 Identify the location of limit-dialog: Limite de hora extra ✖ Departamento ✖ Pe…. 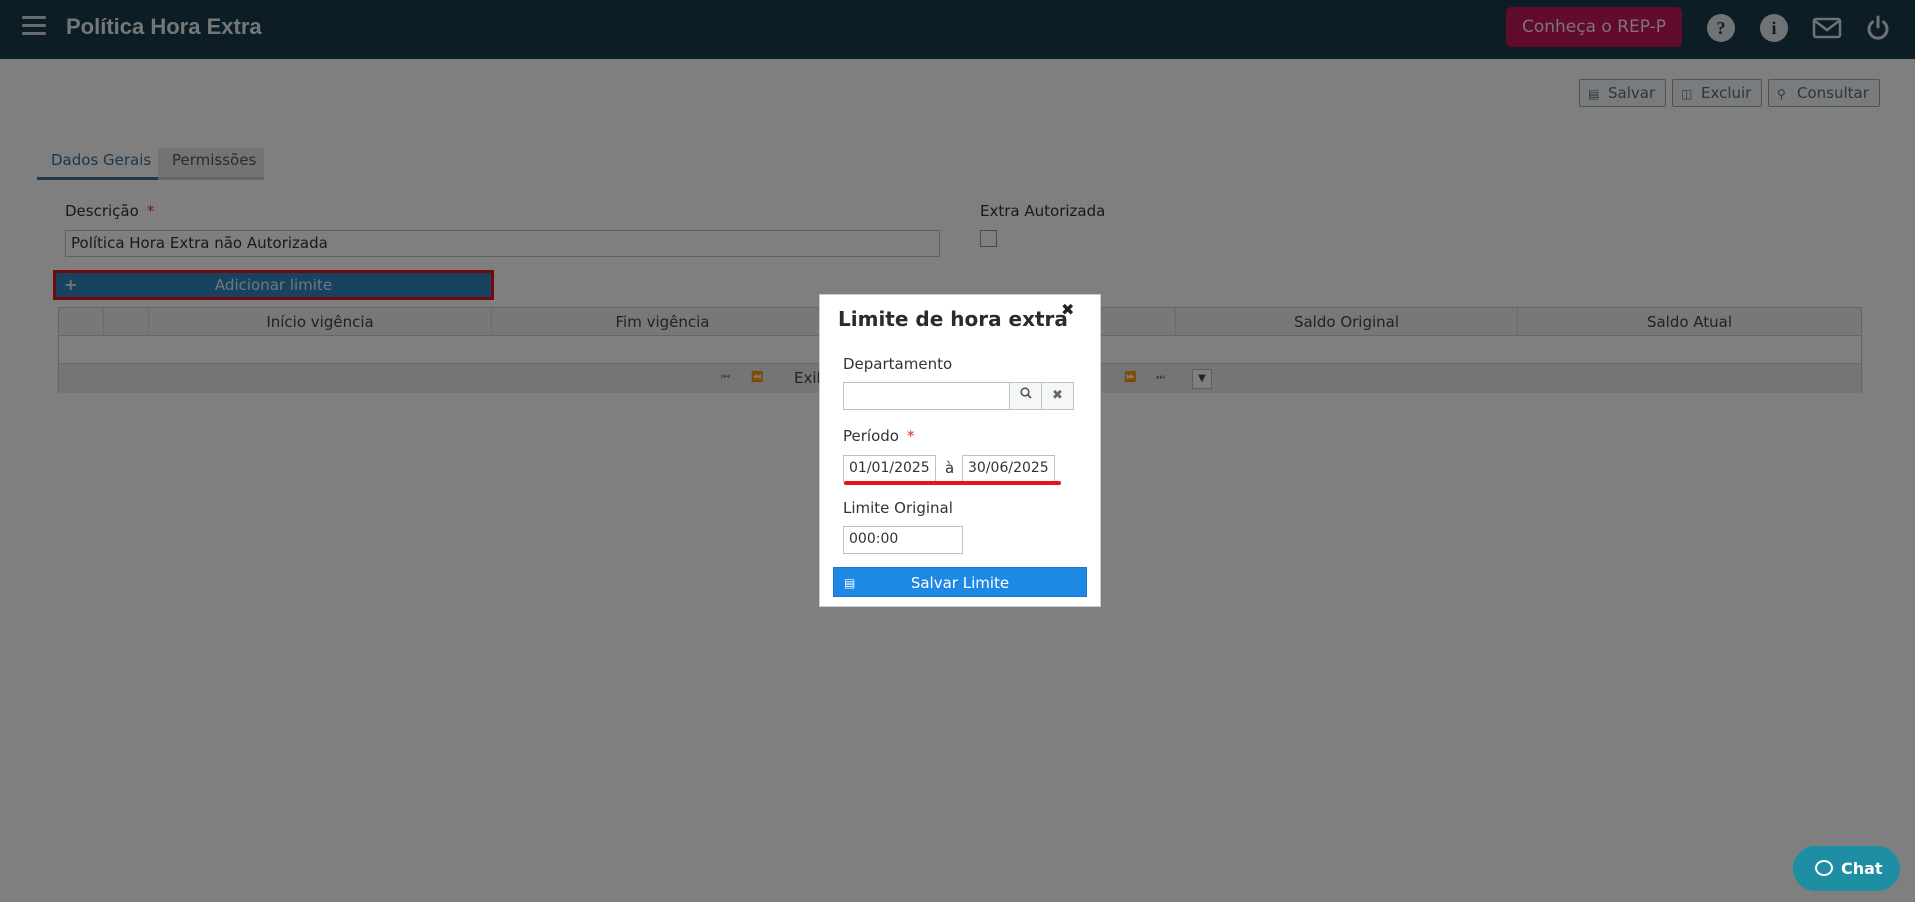
(960, 450).